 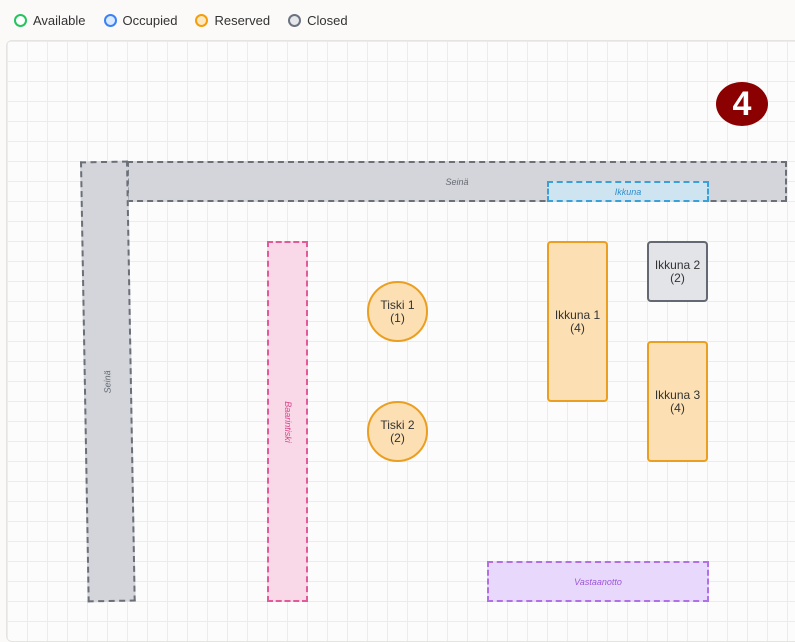 I want to click on reception-label: Vastaanotto, so click(x=598, y=581).